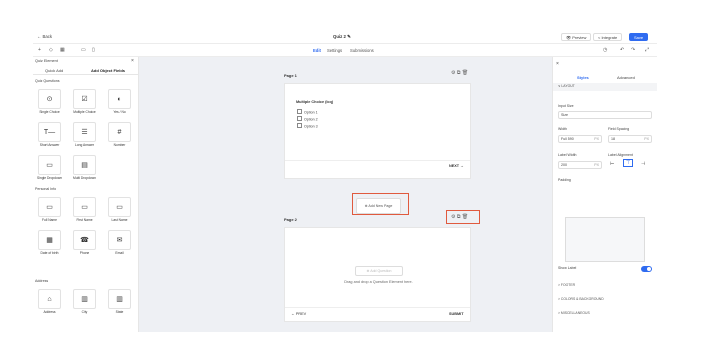  Describe the element at coordinates (49, 302) in the screenshot. I see `element-address: ⌂ Address` at that location.